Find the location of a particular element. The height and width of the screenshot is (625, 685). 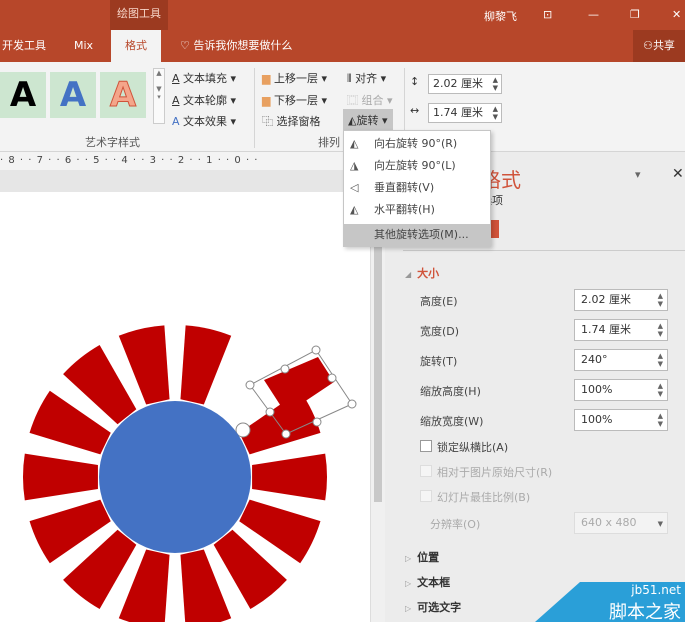

rotate-button: ◭旋转 ▾ is located at coordinates (368, 120).